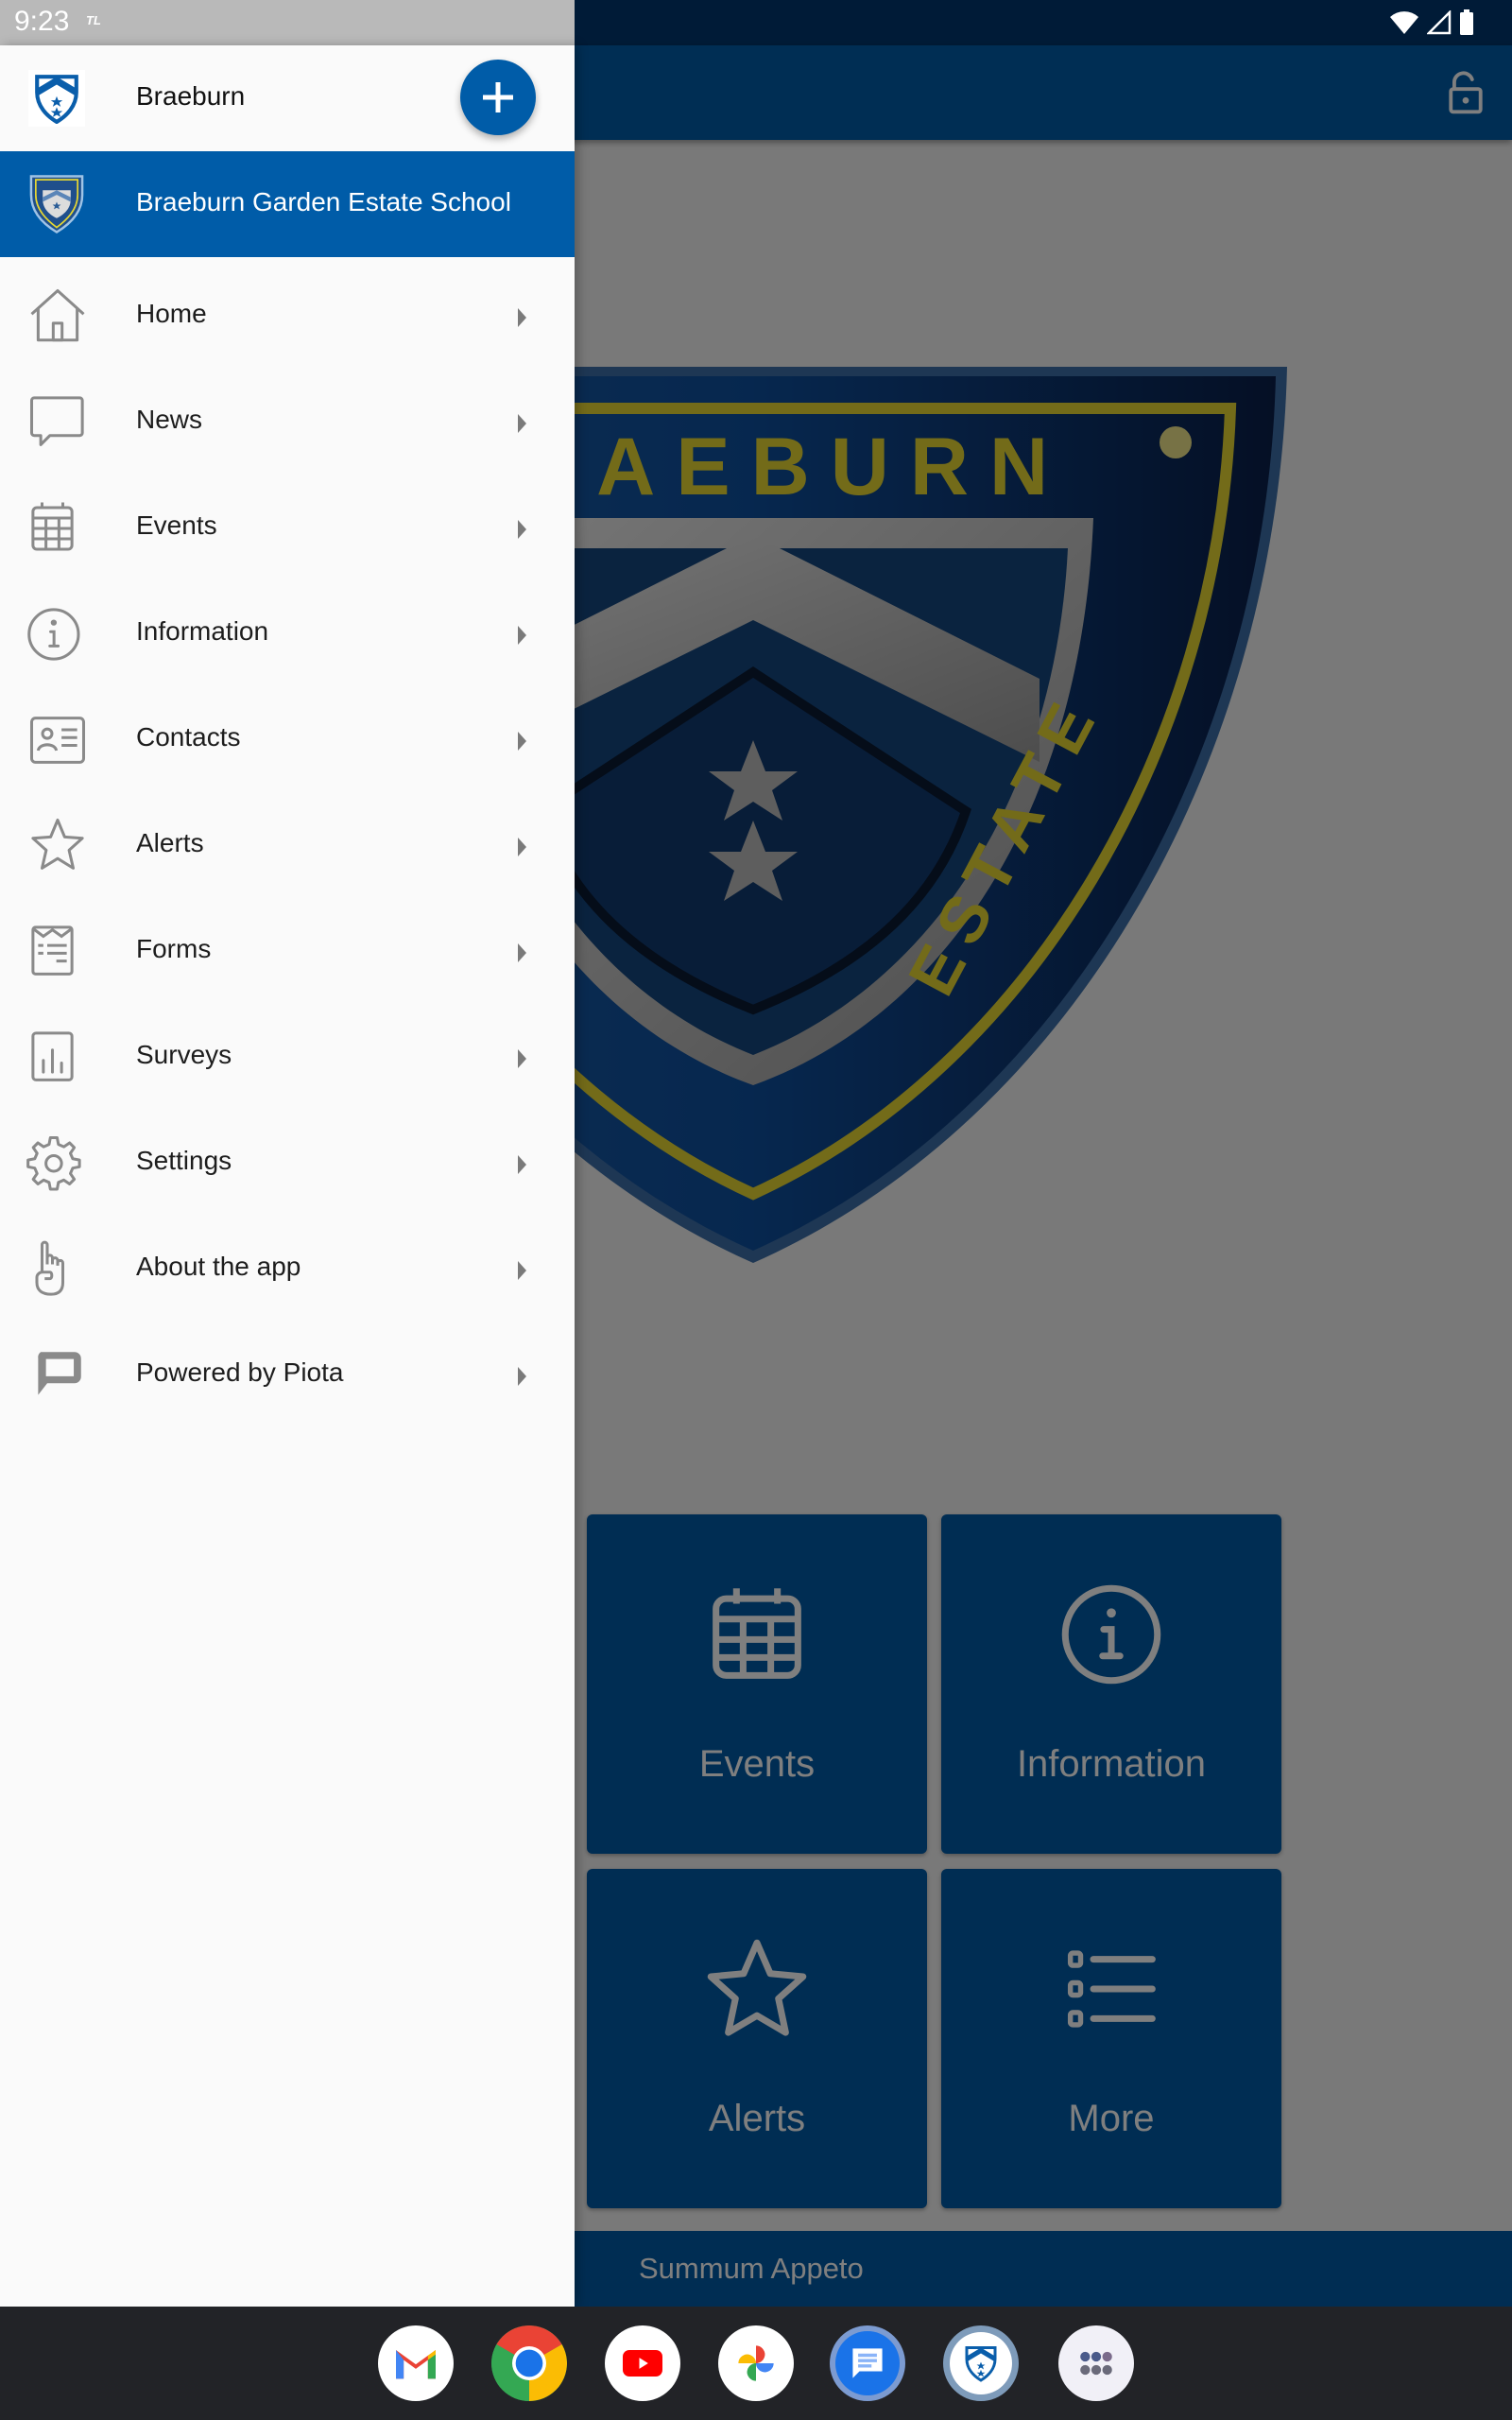  Describe the element at coordinates (171, 313) in the screenshot. I see `menu-label: Home` at that location.